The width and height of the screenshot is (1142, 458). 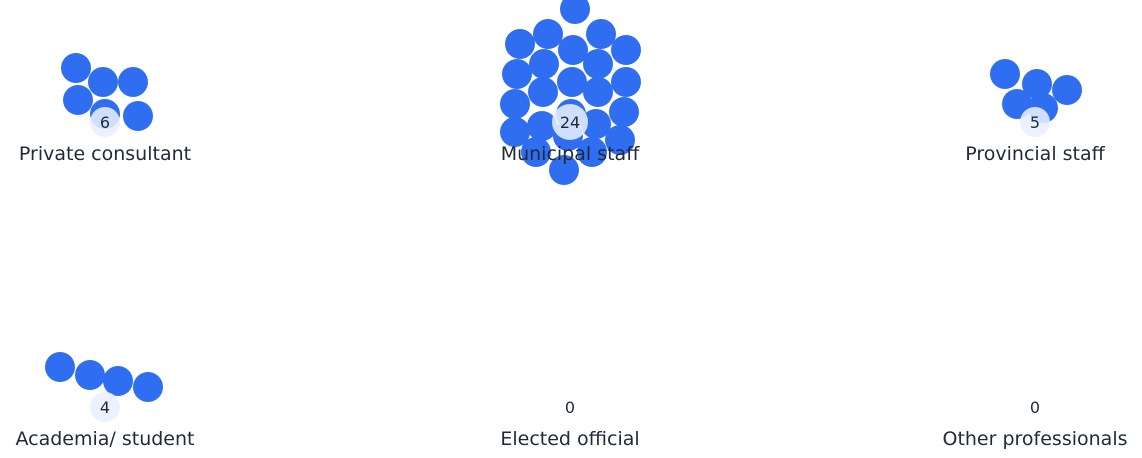 I want to click on group-3: 4 Academia/ student, so click(x=105, y=401).